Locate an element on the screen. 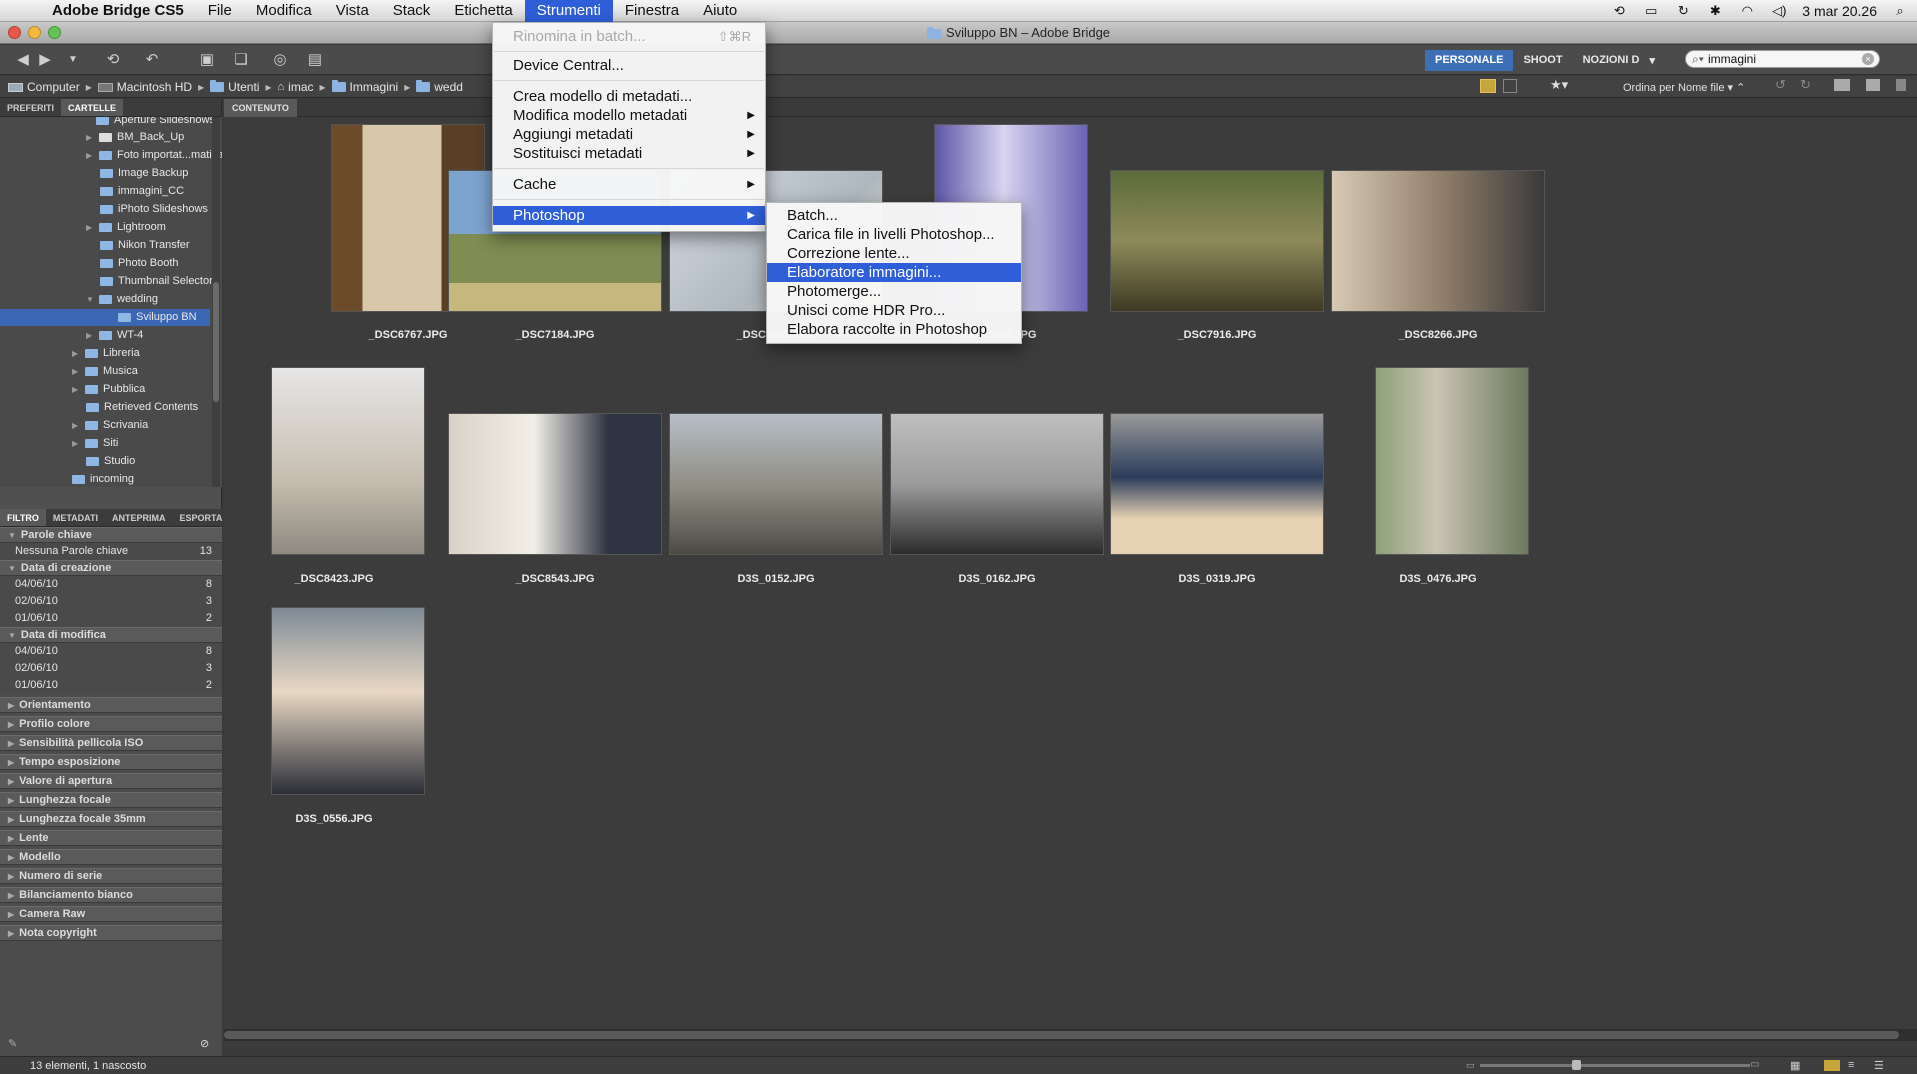  menu-item-cache: Cache ▶ is located at coordinates (629, 184).